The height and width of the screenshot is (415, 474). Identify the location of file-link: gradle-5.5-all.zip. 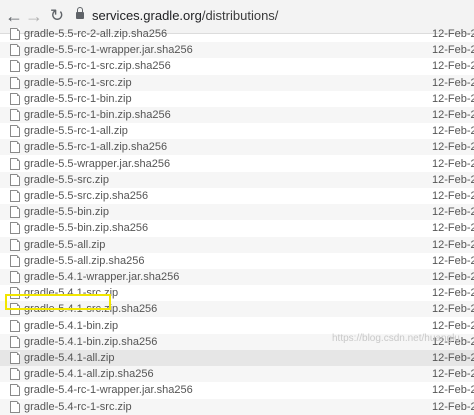
(64, 245).